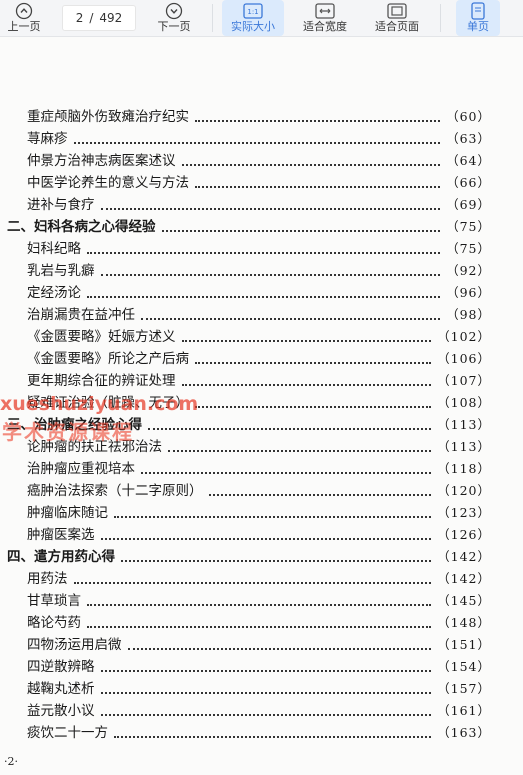 The image size is (523, 775). I want to click on toc-page-number: （151）, so click(464, 644).